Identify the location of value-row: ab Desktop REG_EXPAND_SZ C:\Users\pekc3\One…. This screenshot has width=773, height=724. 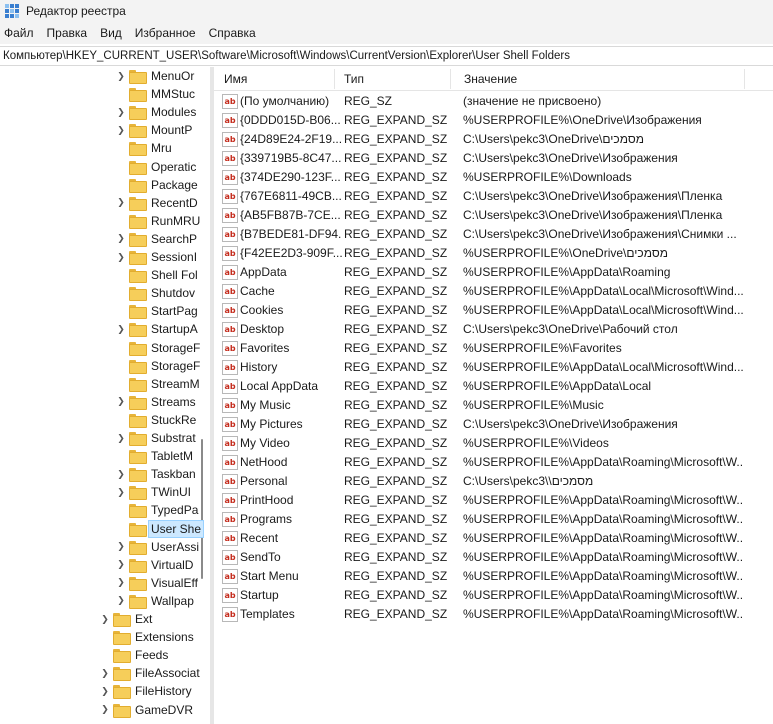
(493, 329).